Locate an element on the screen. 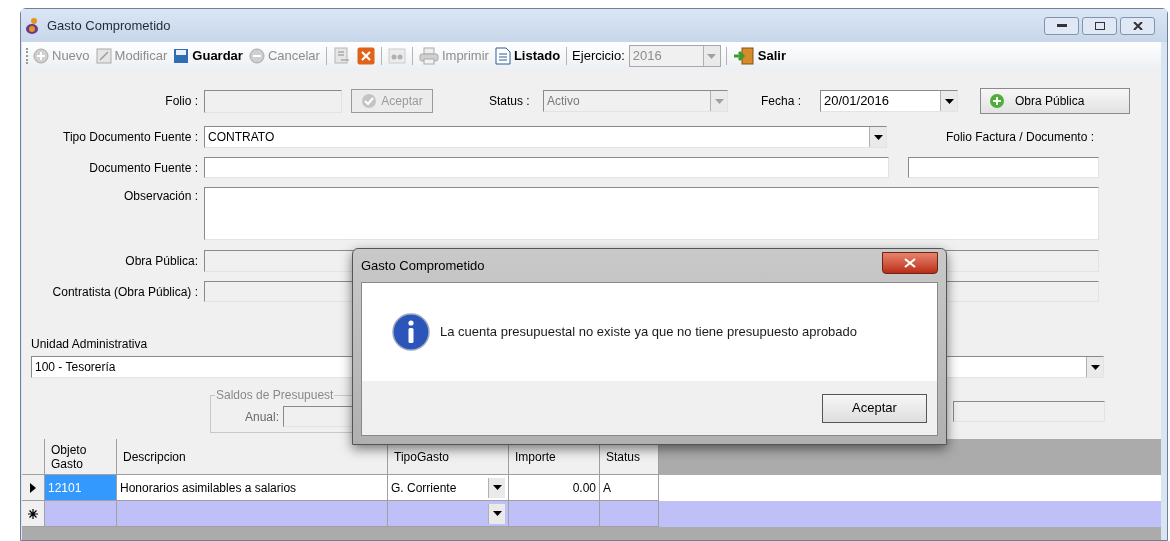  new-row-icon is located at coordinates (32, 513).